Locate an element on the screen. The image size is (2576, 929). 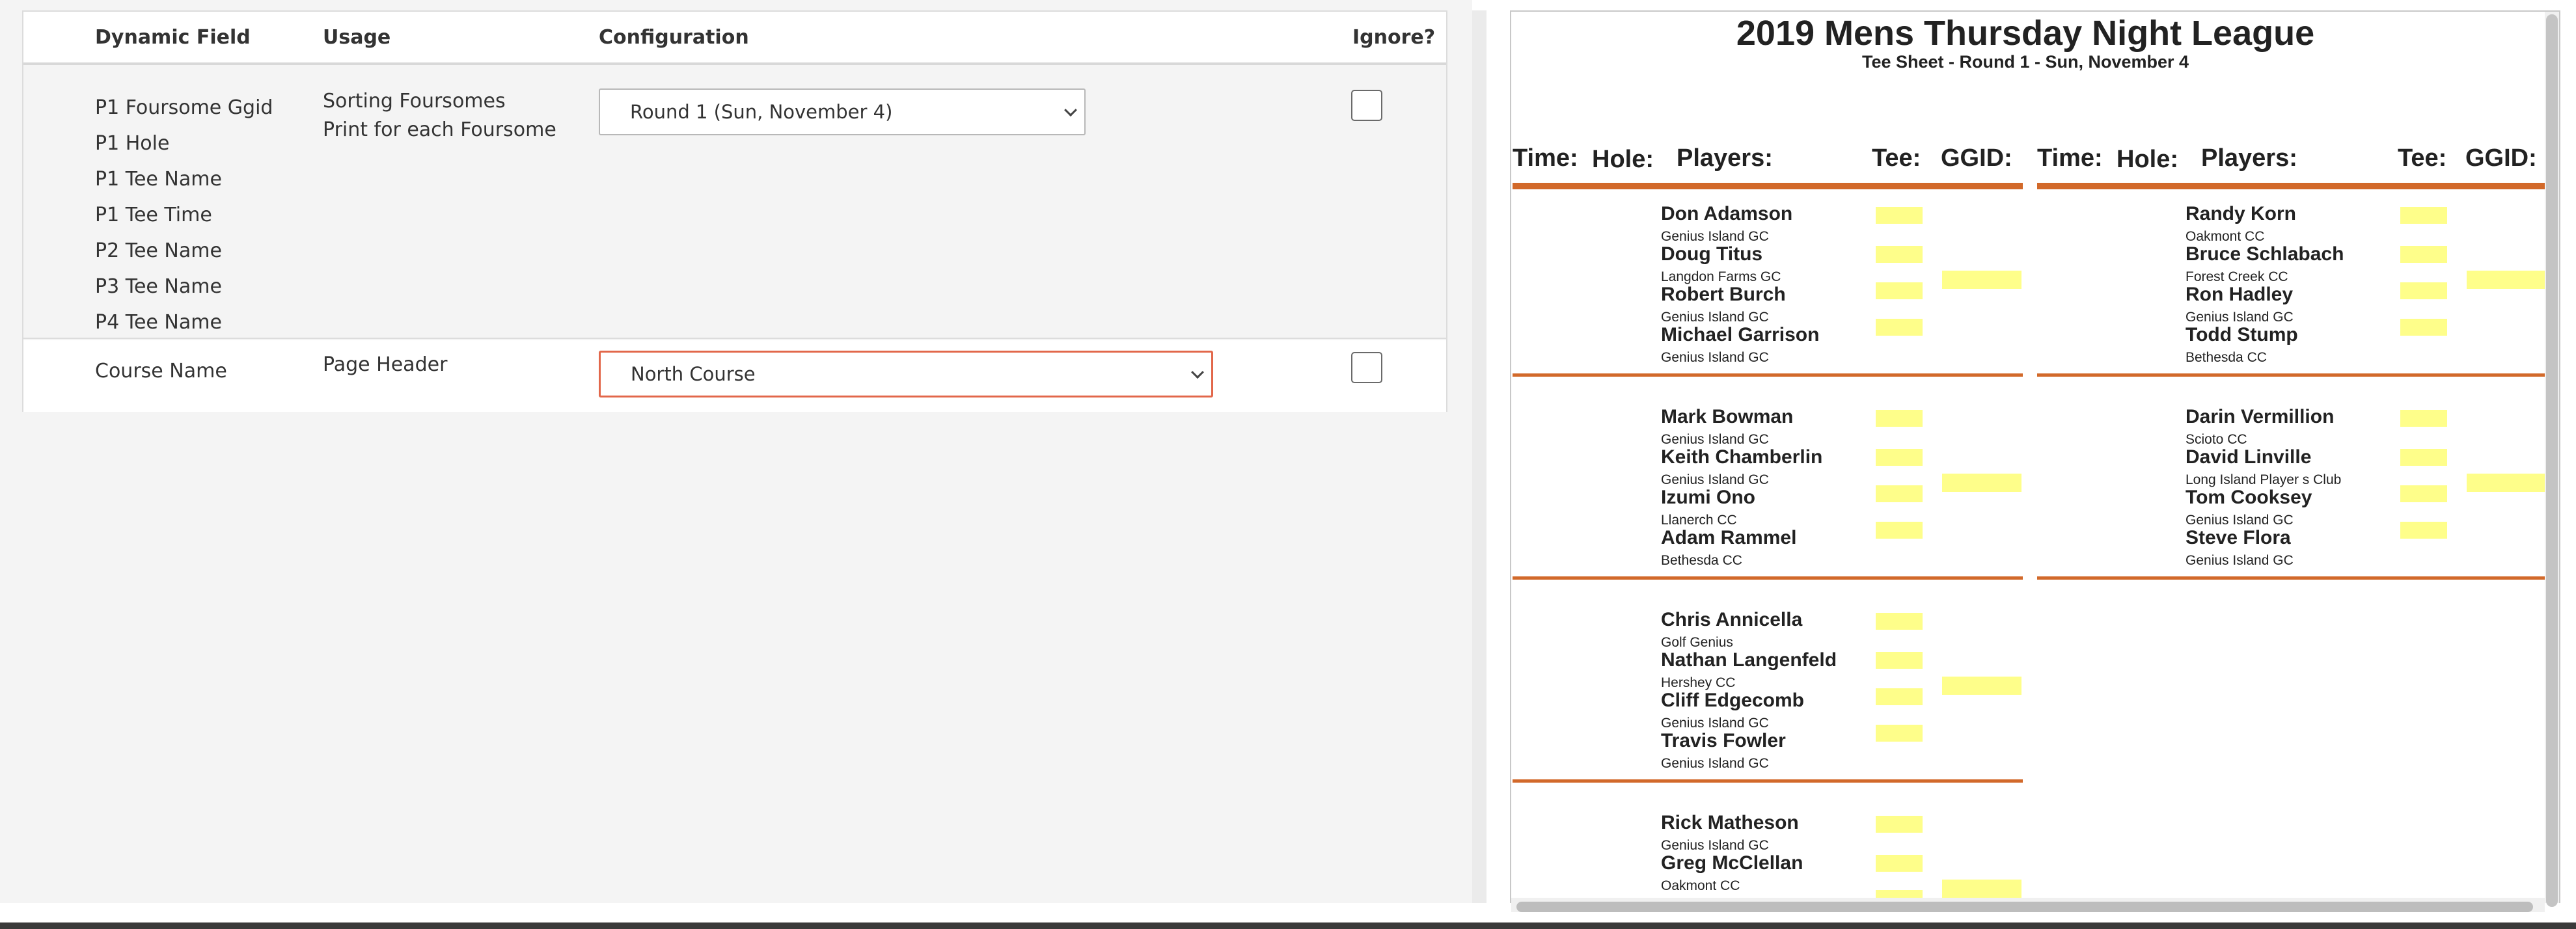
player-name: Rick Matheson is located at coordinates (1730, 822).